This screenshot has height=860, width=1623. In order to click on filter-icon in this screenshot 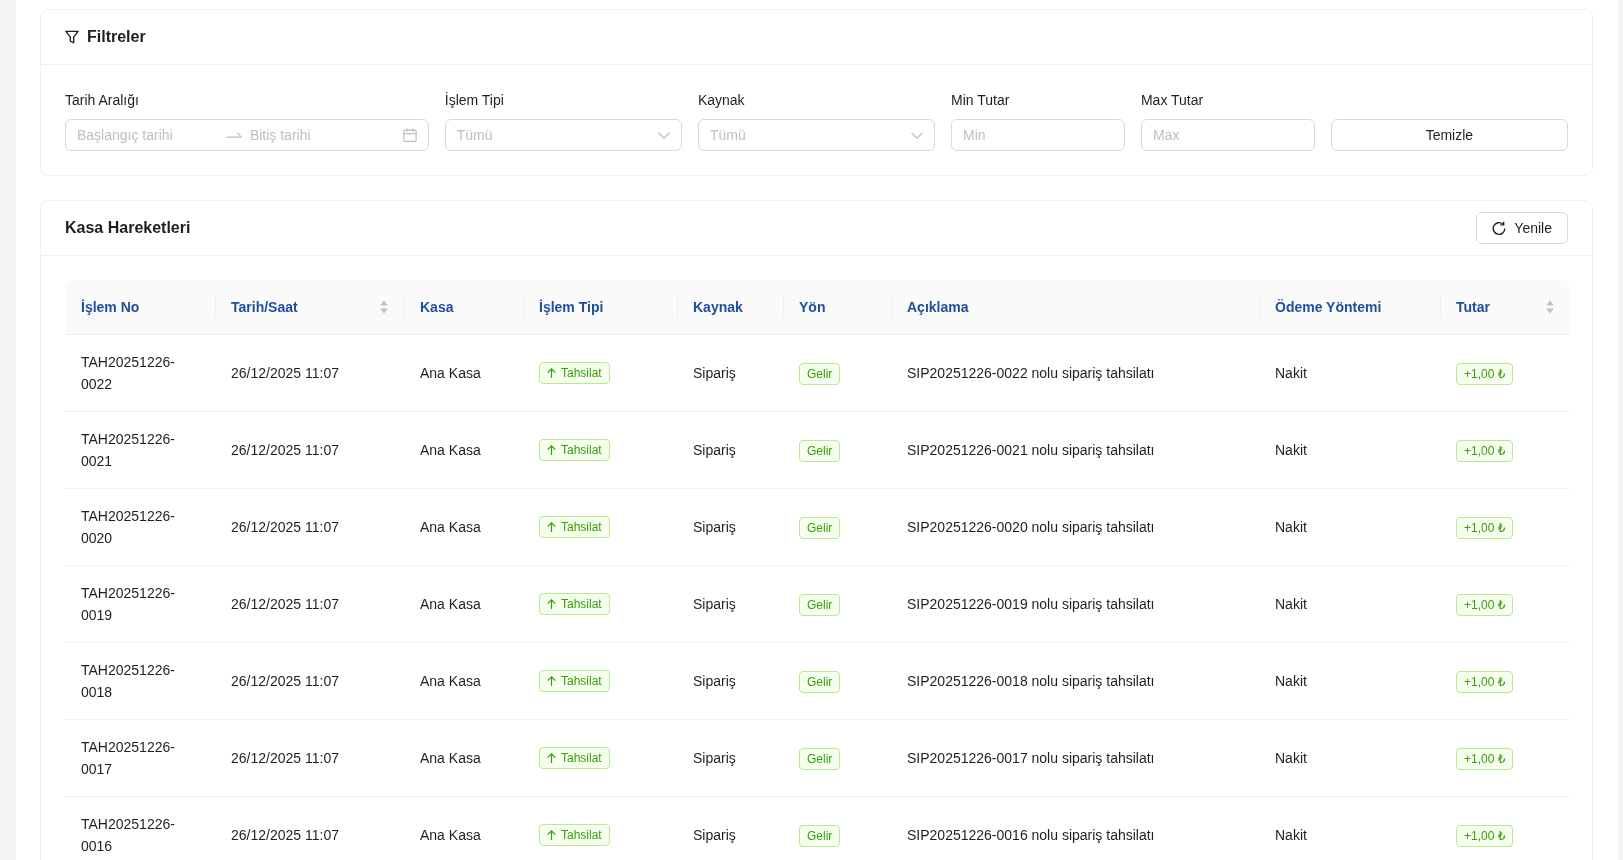, I will do `click(72, 37)`.